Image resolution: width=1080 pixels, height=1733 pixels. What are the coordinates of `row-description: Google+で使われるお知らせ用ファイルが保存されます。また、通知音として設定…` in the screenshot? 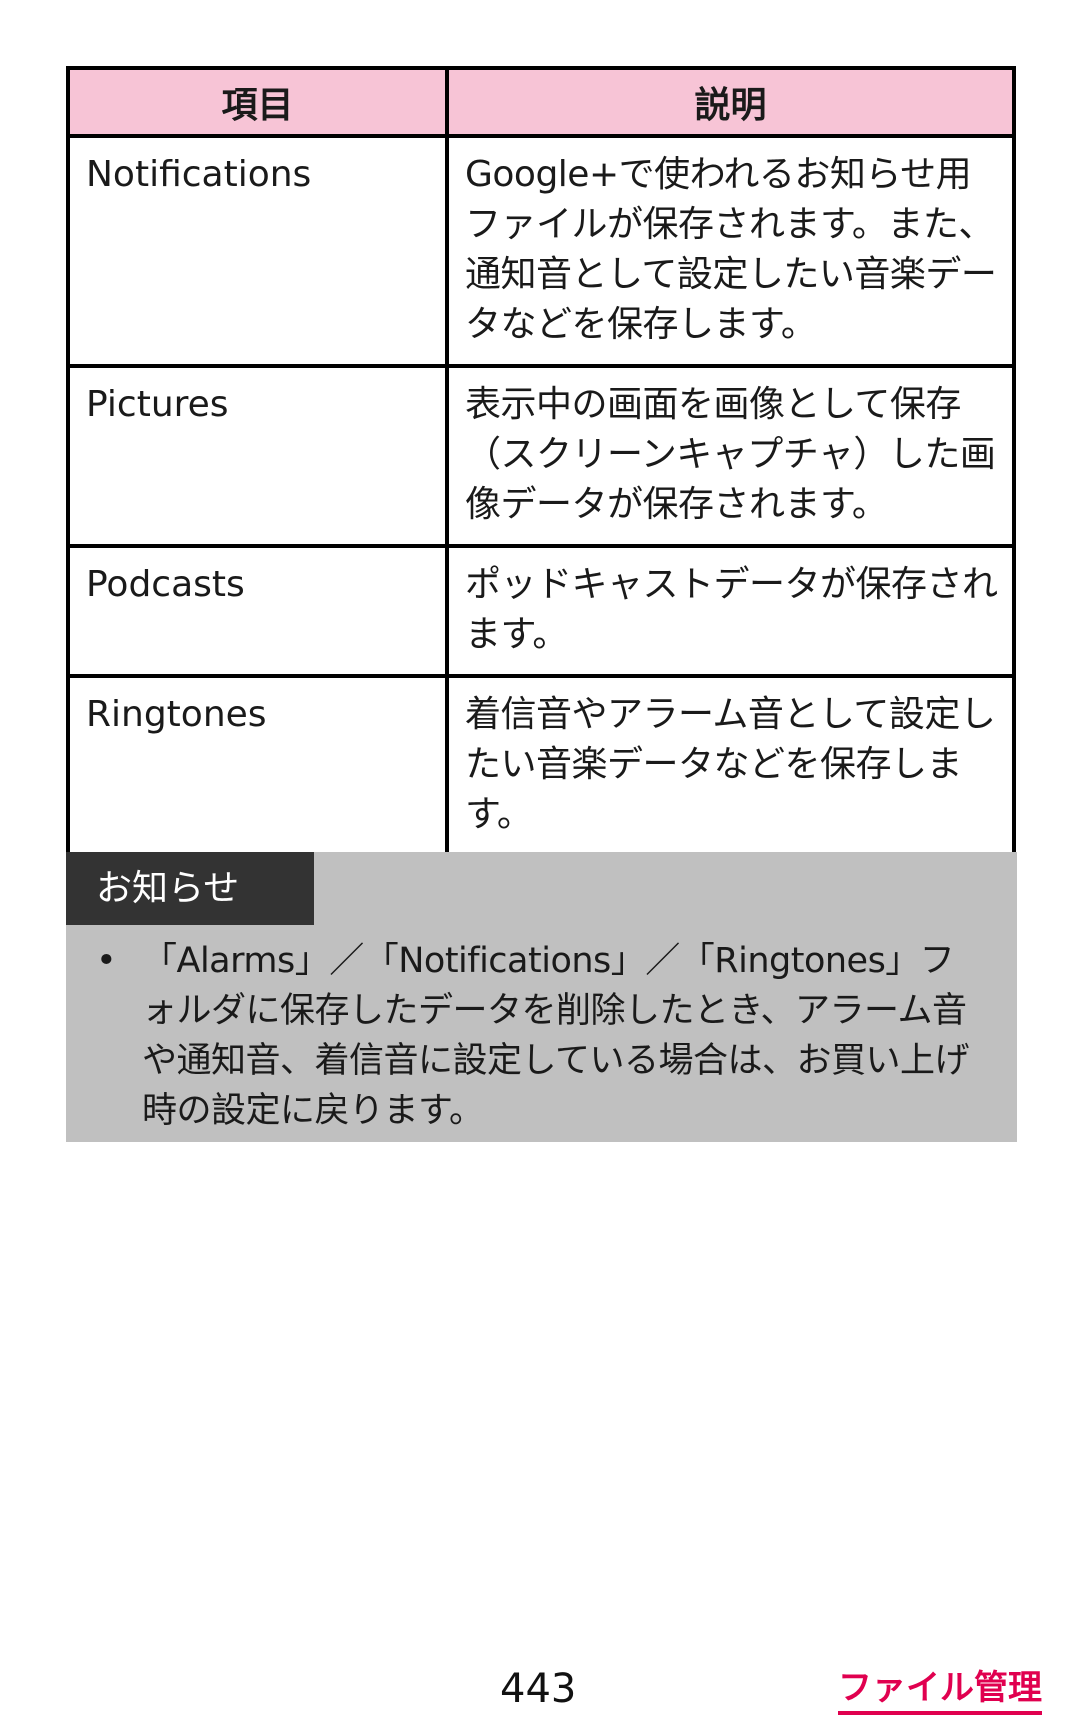 It's located at (730, 251).